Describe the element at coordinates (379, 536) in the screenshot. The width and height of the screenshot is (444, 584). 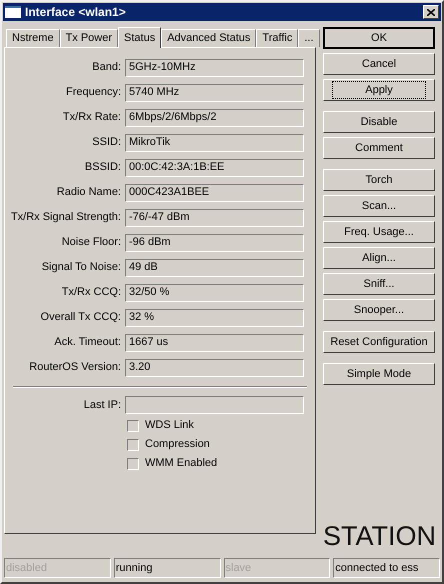
I see `mode-label: STATION` at that location.